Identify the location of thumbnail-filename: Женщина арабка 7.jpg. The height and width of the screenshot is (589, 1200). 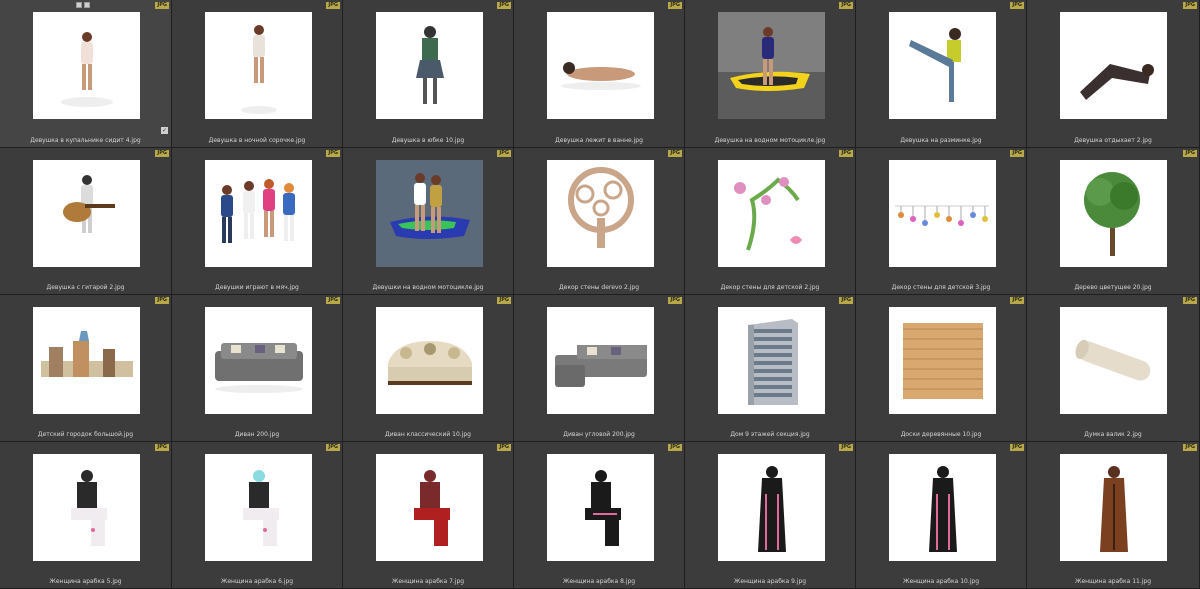
(428, 581).